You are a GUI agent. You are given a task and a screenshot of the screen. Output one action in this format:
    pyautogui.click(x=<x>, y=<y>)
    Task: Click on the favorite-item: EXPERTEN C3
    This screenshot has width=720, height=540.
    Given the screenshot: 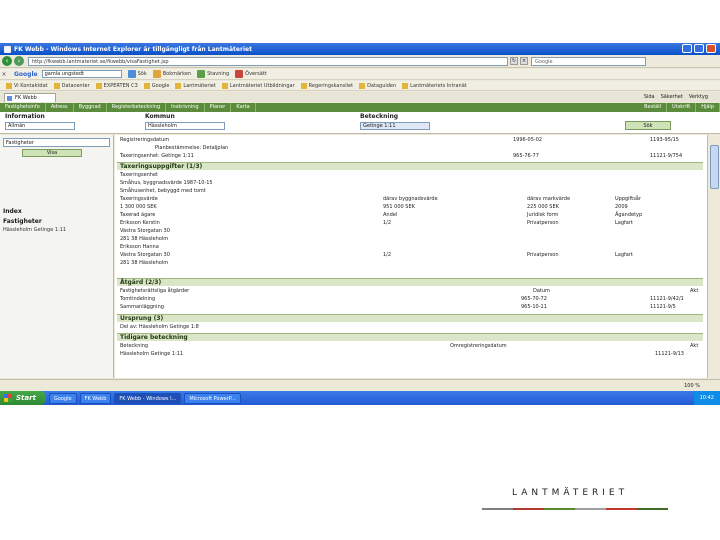 What is the action you would take?
    pyautogui.click(x=116, y=85)
    